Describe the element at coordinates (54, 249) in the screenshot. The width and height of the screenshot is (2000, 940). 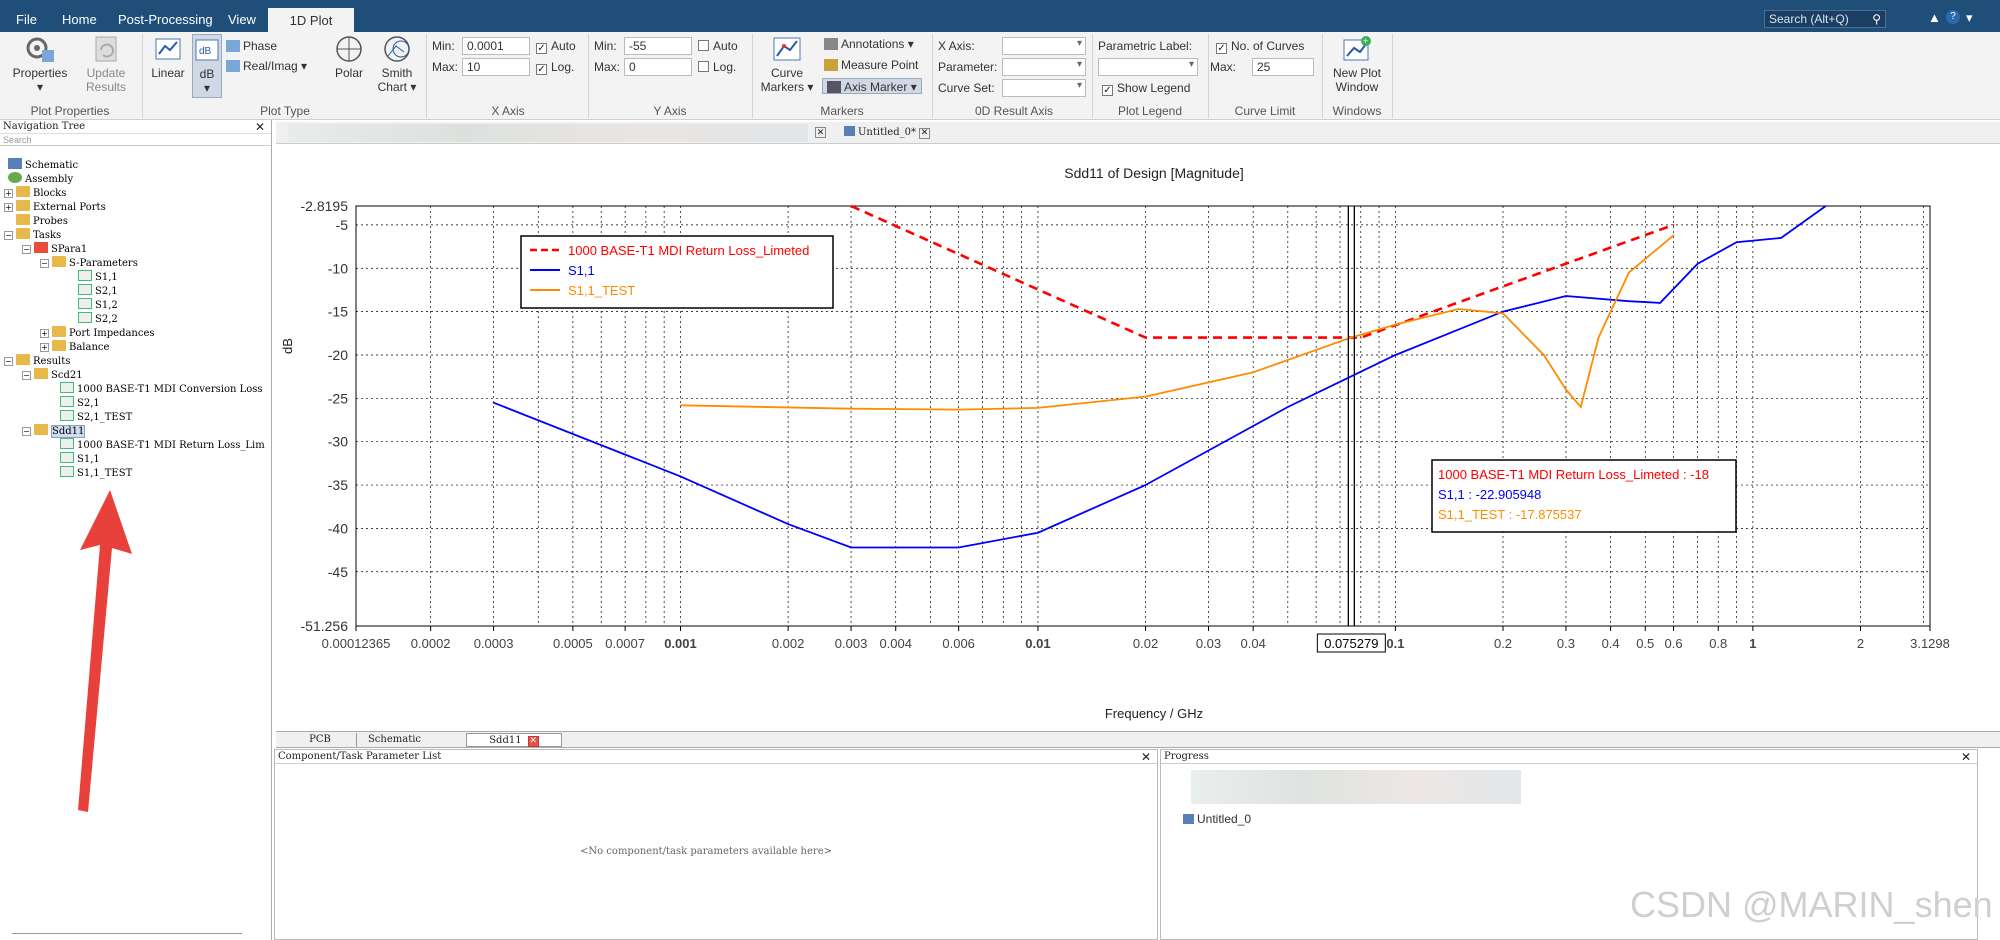
I see `tree-item-spara1: − SPara1` at that location.